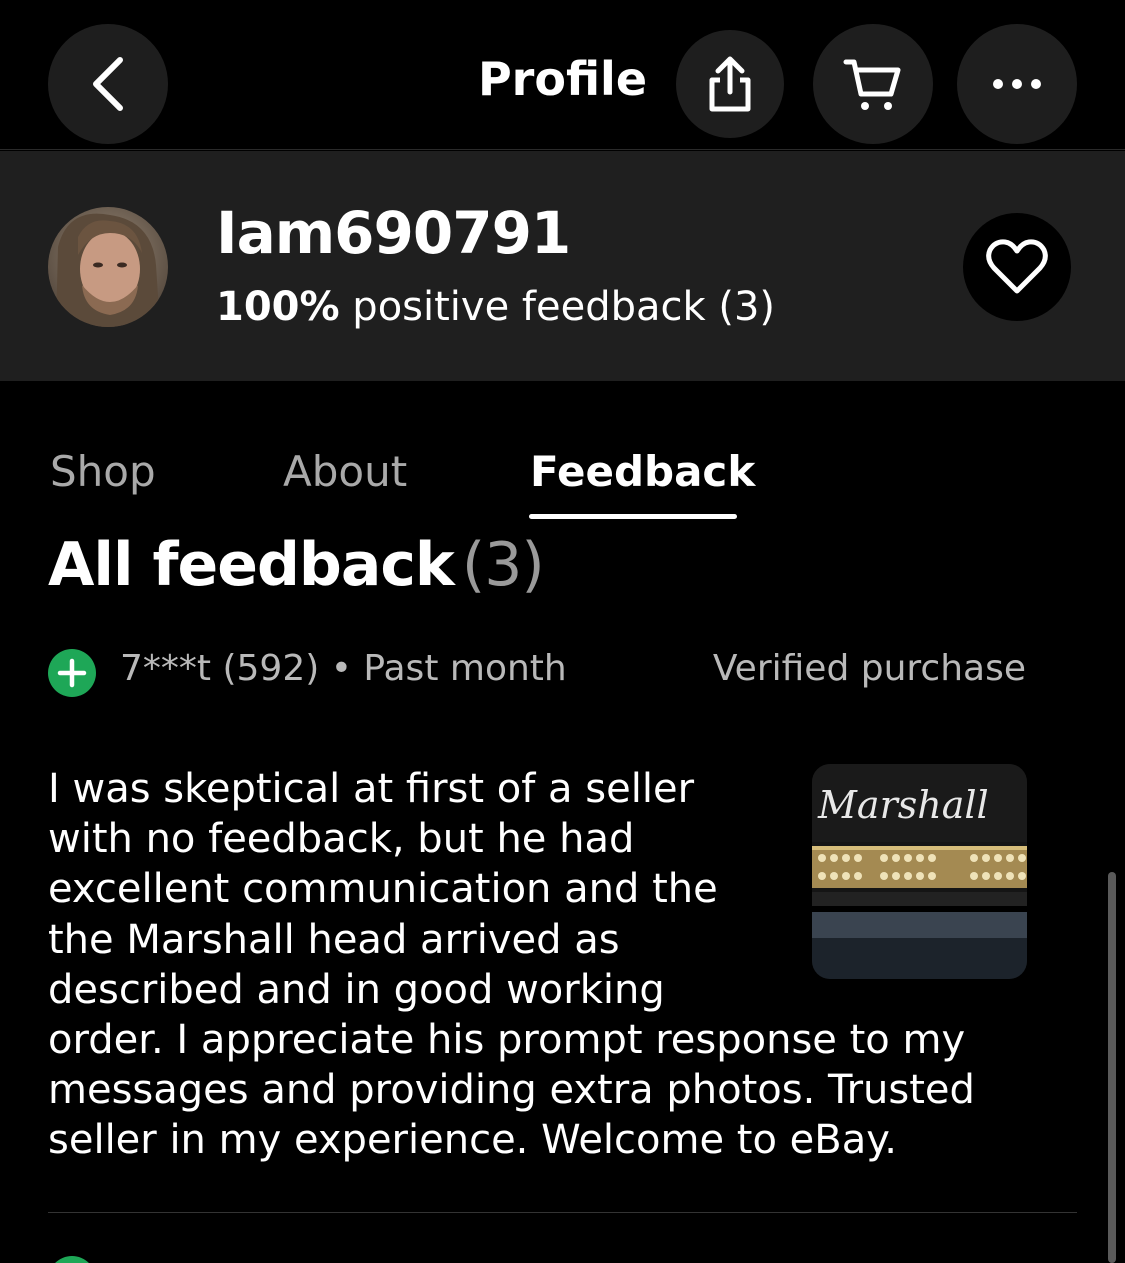  I want to click on plus-icon, so click(72, 673).